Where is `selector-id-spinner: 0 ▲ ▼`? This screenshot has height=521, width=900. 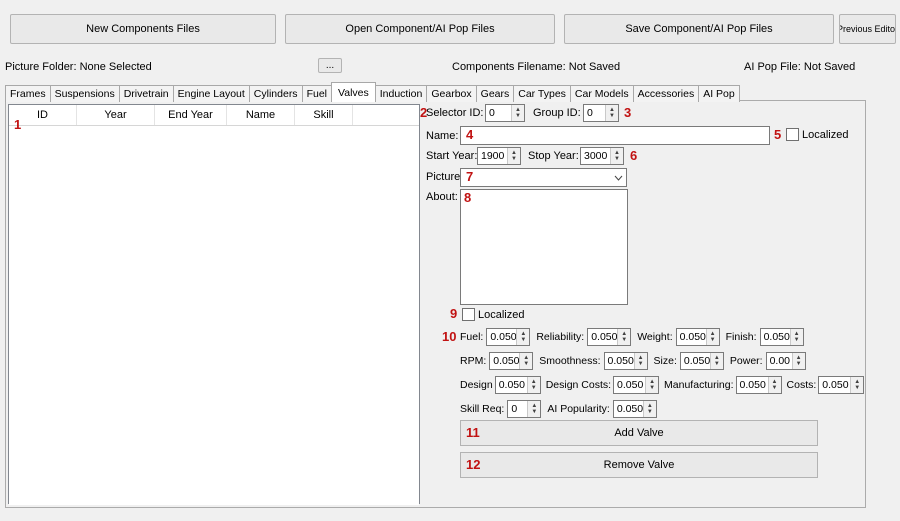 selector-id-spinner: 0 ▲ ▼ is located at coordinates (505, 113).